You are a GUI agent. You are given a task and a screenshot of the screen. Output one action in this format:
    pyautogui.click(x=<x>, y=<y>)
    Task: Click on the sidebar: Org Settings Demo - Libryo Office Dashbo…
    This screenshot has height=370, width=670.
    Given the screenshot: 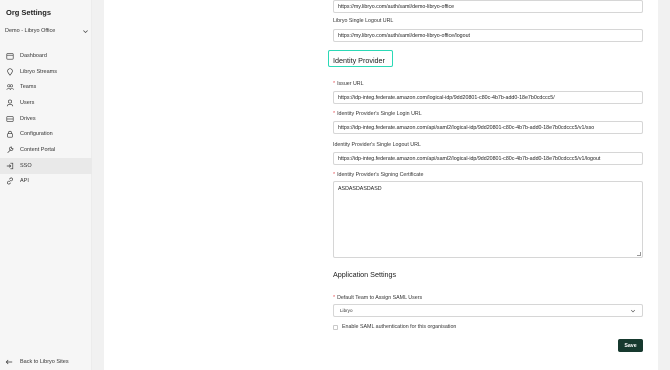 What is the action you would take?
    pyautogui.click(x=46, y=185)
    